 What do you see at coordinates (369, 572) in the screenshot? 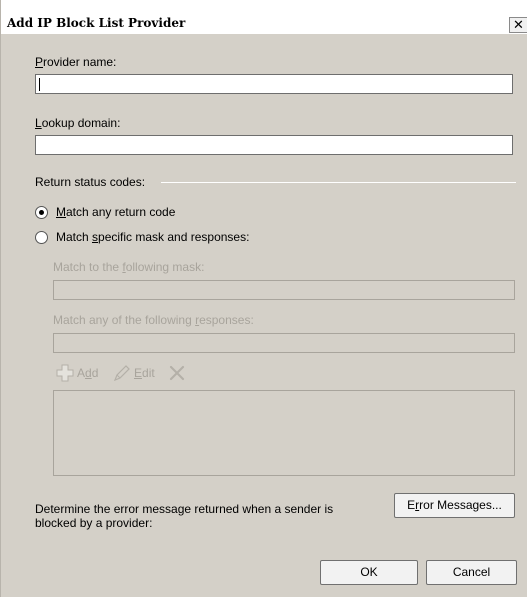
I see `ok-button: OK` at bounding box center [369, 572].